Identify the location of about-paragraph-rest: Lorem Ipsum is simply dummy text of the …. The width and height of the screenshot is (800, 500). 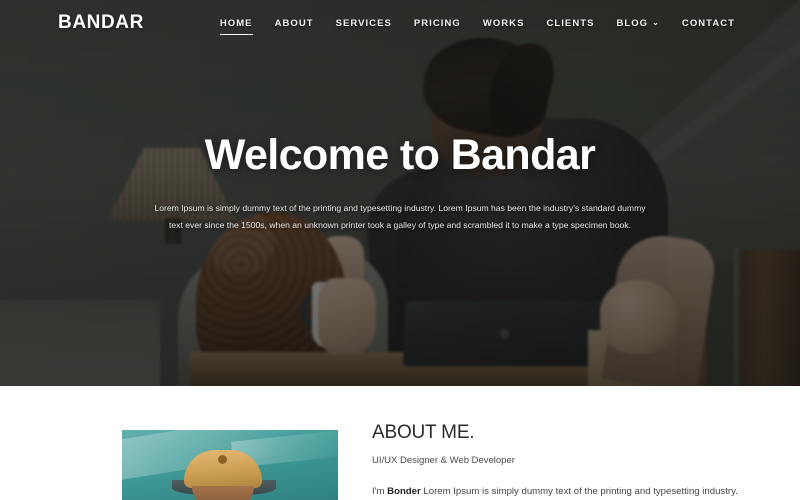
(579, 492).